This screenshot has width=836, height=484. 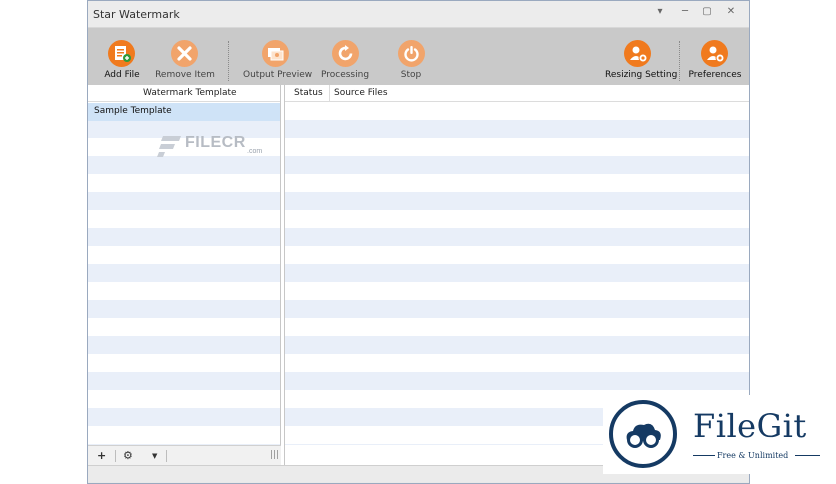 What do you see at coordinates (361, 93) in the screenshot?
I see `column-header-source-files: Source Files` at bounding box center [361, 93].